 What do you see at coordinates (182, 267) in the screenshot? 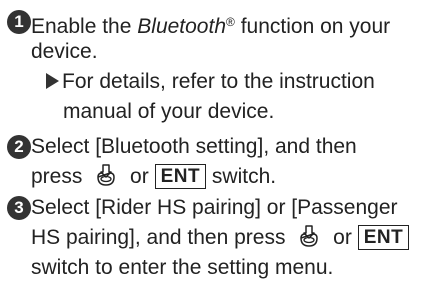
I see `step-3-line-3: switch to enter the setting menu.` at bounding box center [182, 267].